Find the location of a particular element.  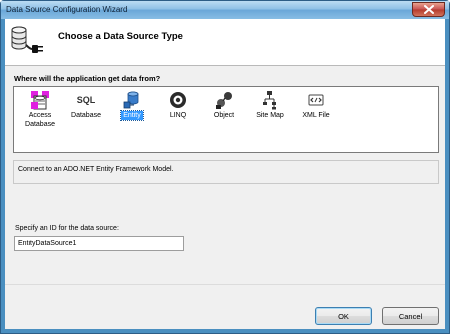

source-item-access-database: Access Database is located at coordinates (40, 109).